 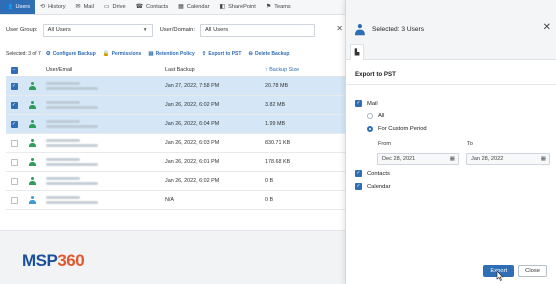 What do you see at coordinates (192, 124) in the screenshot?
I see `last-backup-cell: Jan 26, 2022, 6:04 PM` at bounding box center [192, 124].